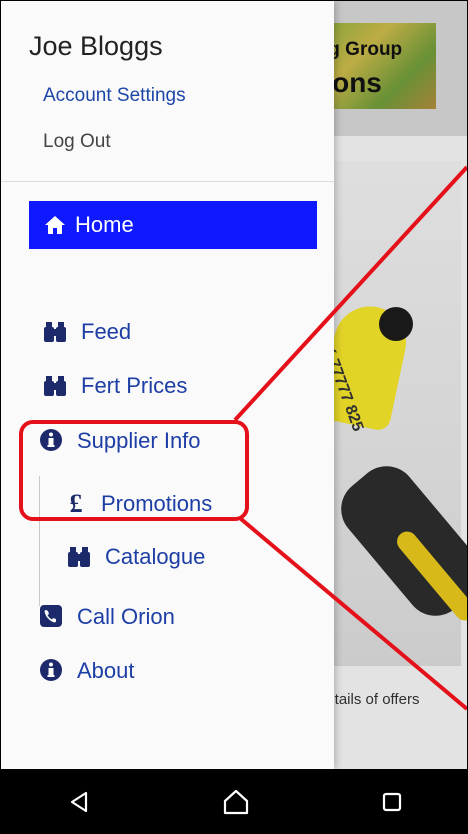 The width and height of the screenshot is (468, 834). I want to click on recents-icon, so click(392, 802).